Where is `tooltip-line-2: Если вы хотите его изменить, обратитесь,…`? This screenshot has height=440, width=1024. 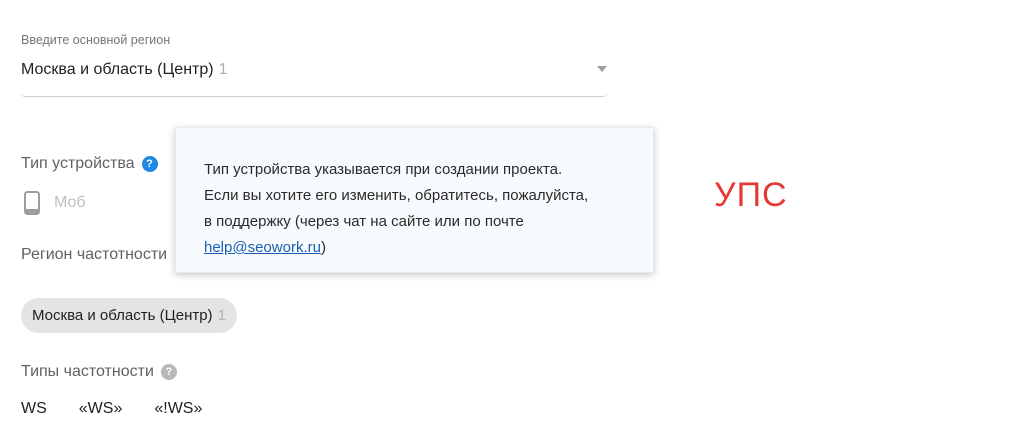
tooltip-line-2: Если вы хотите его изменить, обратитесь,… is located at coordinates (396, 195).